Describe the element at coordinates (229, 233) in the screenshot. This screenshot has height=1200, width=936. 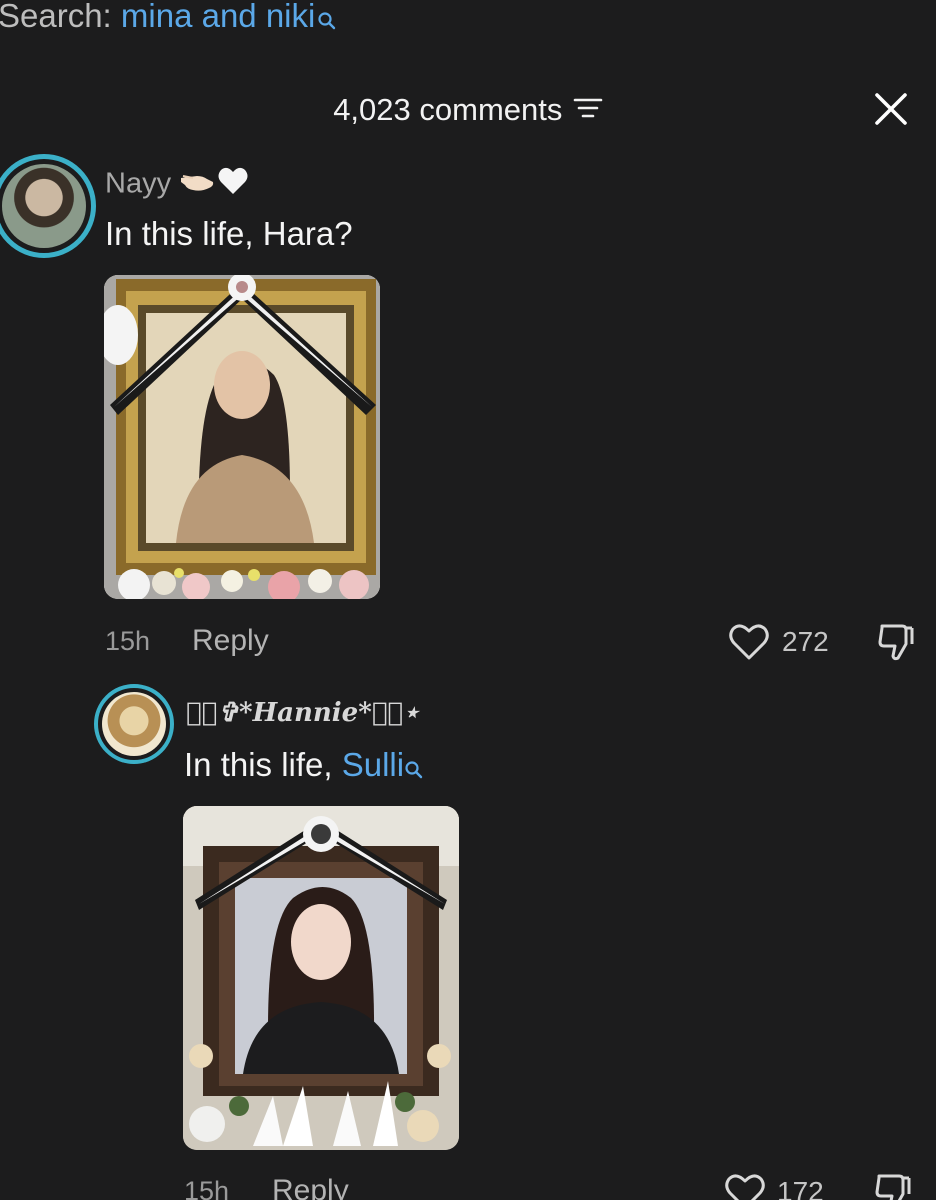
I see `comment-text: In this life, Hara?` at that location.